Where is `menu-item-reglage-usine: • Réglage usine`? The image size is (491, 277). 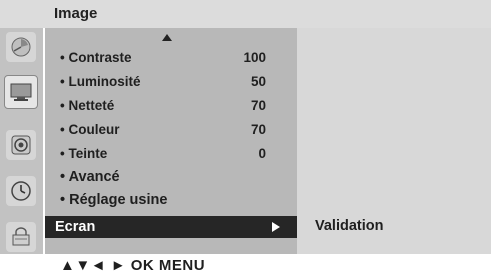
menu-item-reglage-usine: • Réglage usine is located at coordinates (113, 200).